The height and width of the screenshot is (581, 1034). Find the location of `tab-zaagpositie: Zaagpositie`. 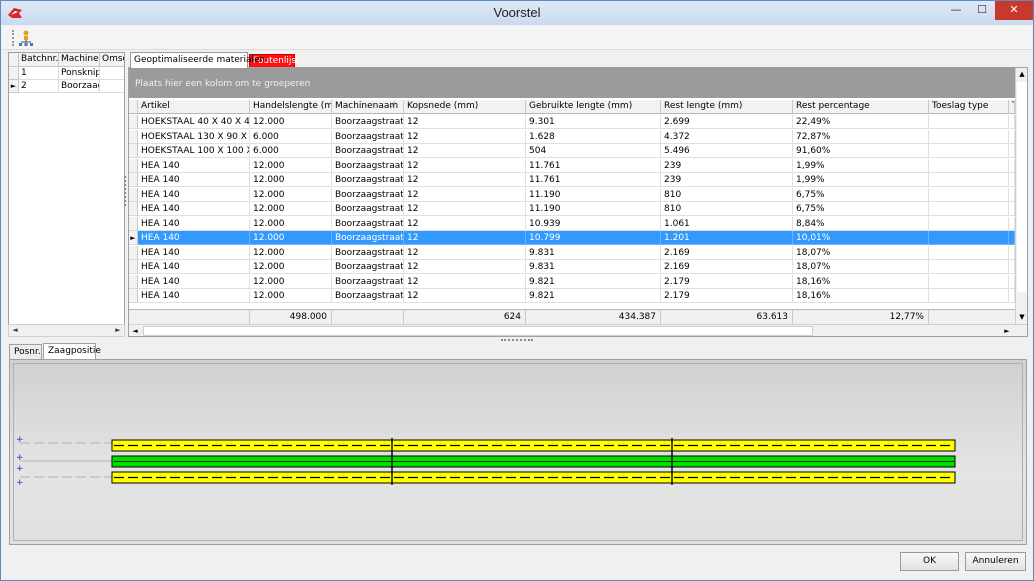

tab-zaagpositie: Zaagpositie is located at coordinates (72, 351).